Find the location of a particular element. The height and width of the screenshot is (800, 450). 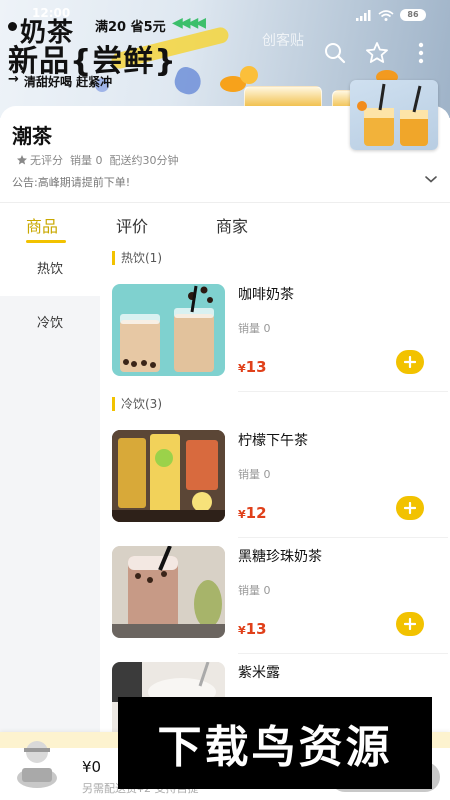

status-icons: 86 is located at coordinates (391, 15).